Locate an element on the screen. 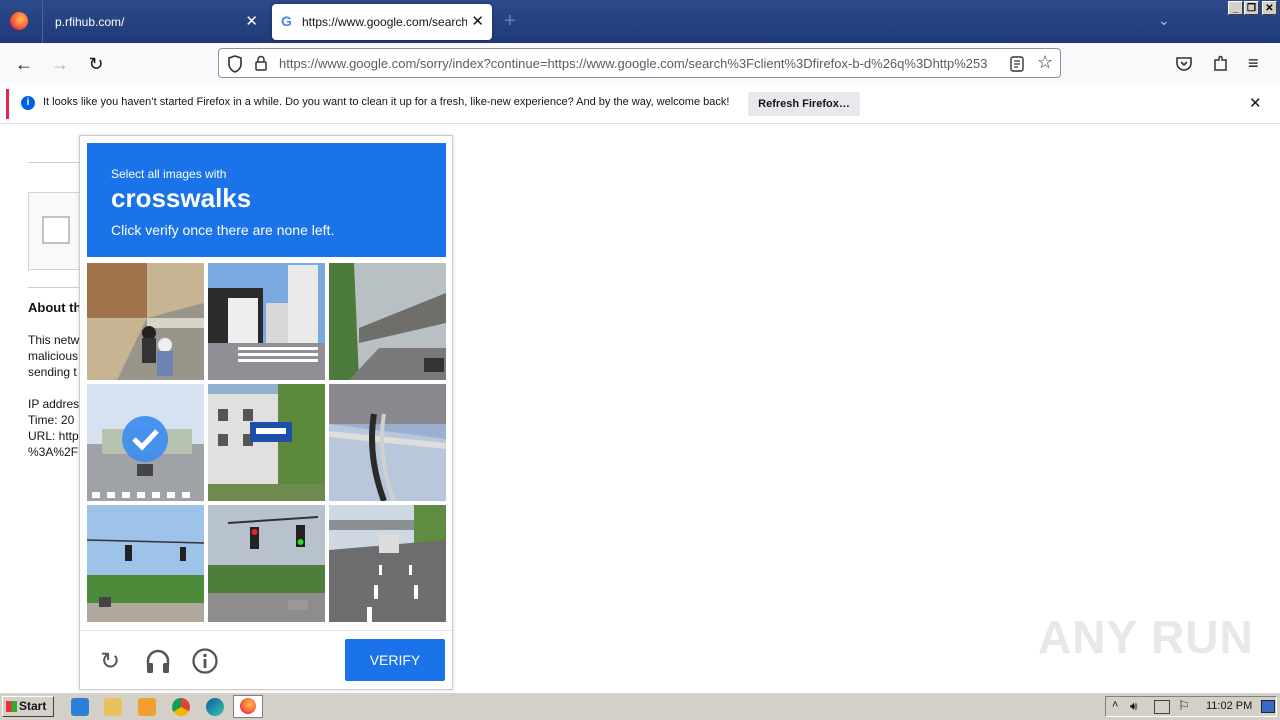 The height and width of the screenshot is (720, 1280). firefox-menu-icon is located at coordinates (19, 21).